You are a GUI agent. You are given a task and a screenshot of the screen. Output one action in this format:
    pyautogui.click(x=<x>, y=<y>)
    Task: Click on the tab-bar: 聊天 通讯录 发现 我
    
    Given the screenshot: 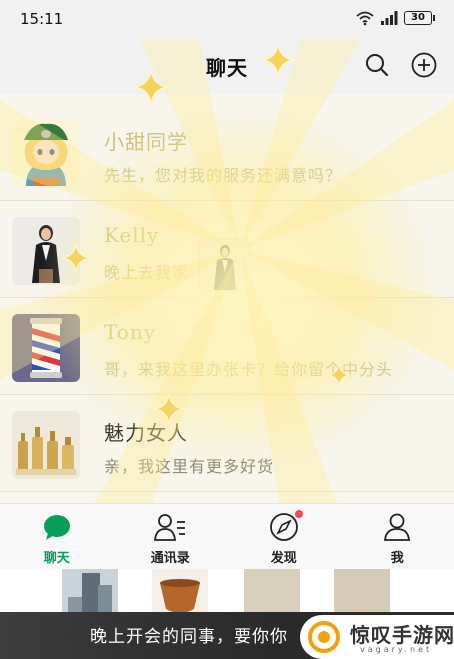 What is the action you would take?
    pyautogui.click(x=227, y=536)
    